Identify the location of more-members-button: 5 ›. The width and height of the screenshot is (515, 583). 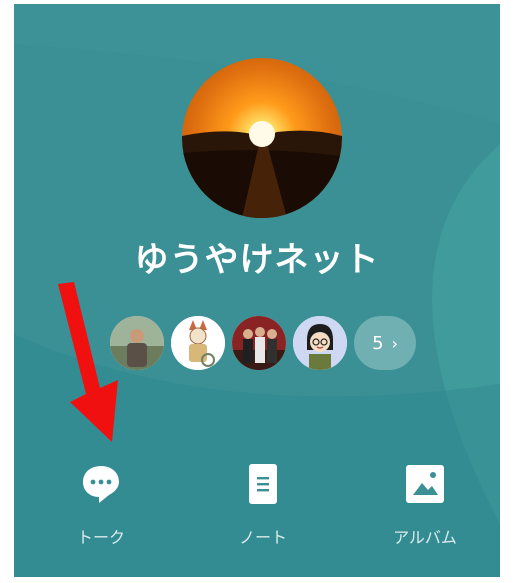
(385, 343).